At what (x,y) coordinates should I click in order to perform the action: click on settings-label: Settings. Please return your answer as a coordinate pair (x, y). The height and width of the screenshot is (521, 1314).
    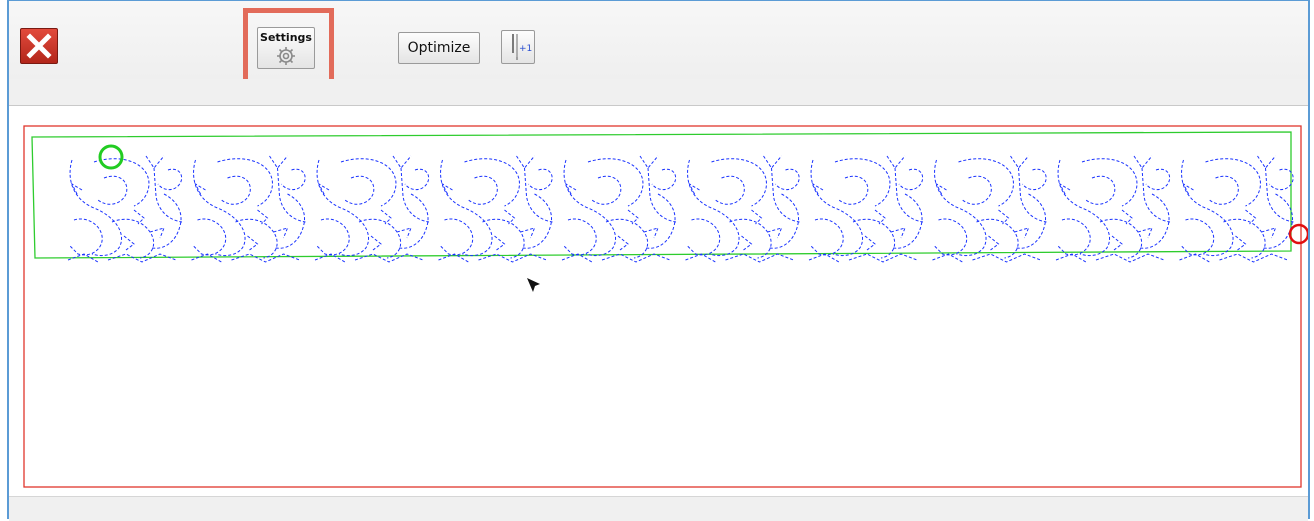
    Looking at the image, I should click on (286, 37).